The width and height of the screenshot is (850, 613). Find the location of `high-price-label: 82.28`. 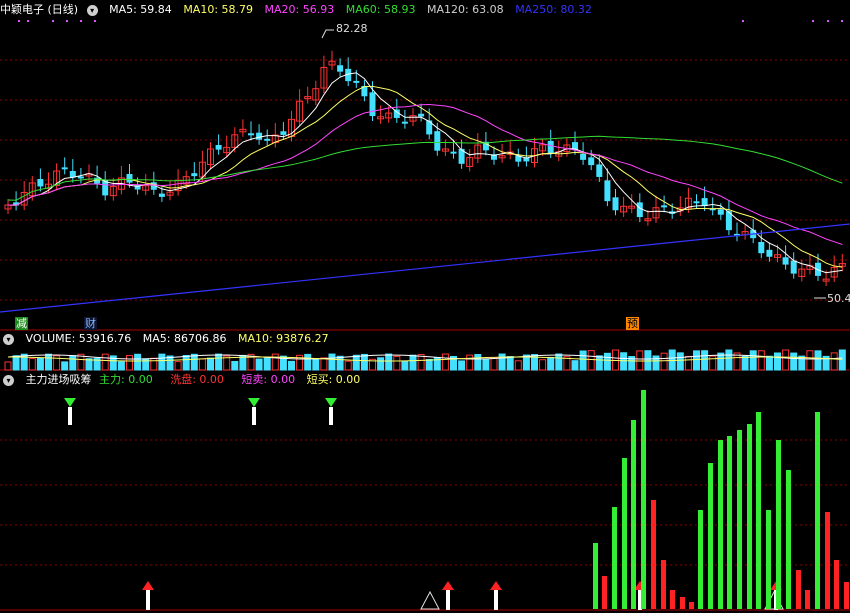

high-price-label: 82.28 is located at coordinates (352, 28).